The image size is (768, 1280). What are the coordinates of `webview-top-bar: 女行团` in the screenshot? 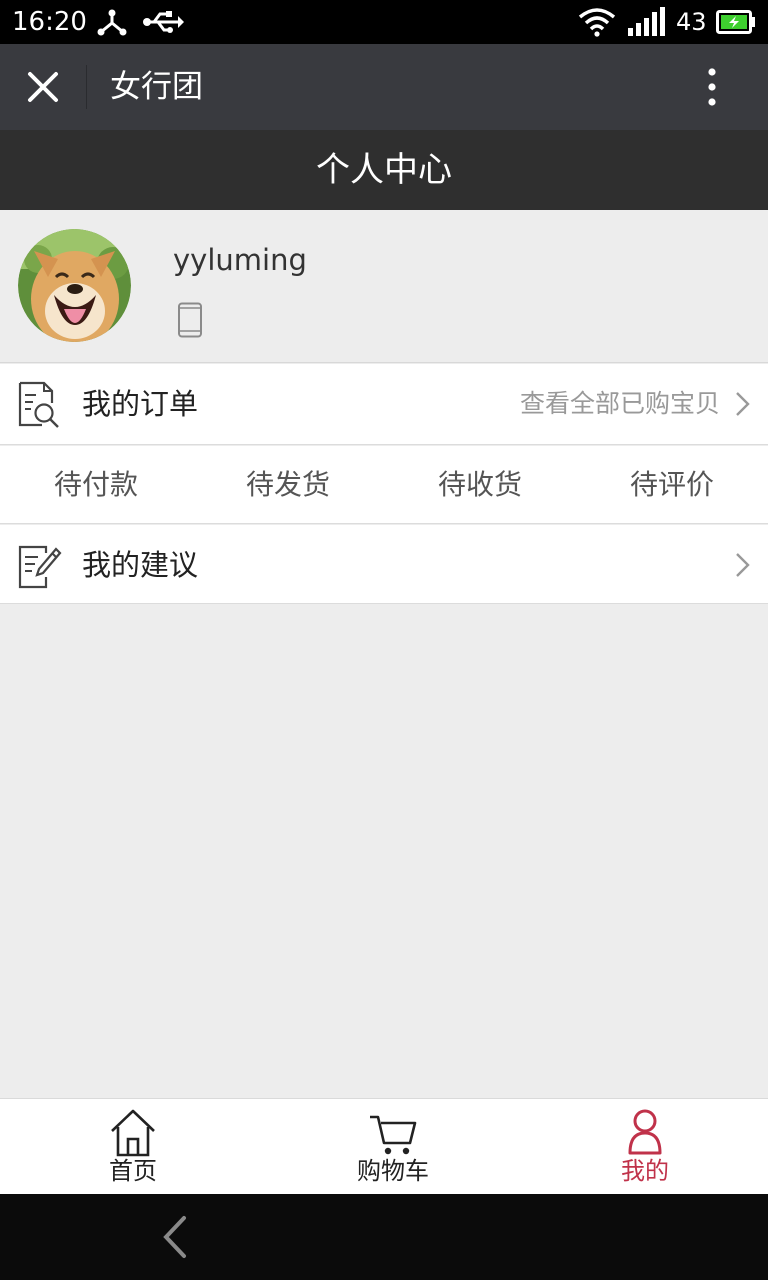 It's located at (384, 87).